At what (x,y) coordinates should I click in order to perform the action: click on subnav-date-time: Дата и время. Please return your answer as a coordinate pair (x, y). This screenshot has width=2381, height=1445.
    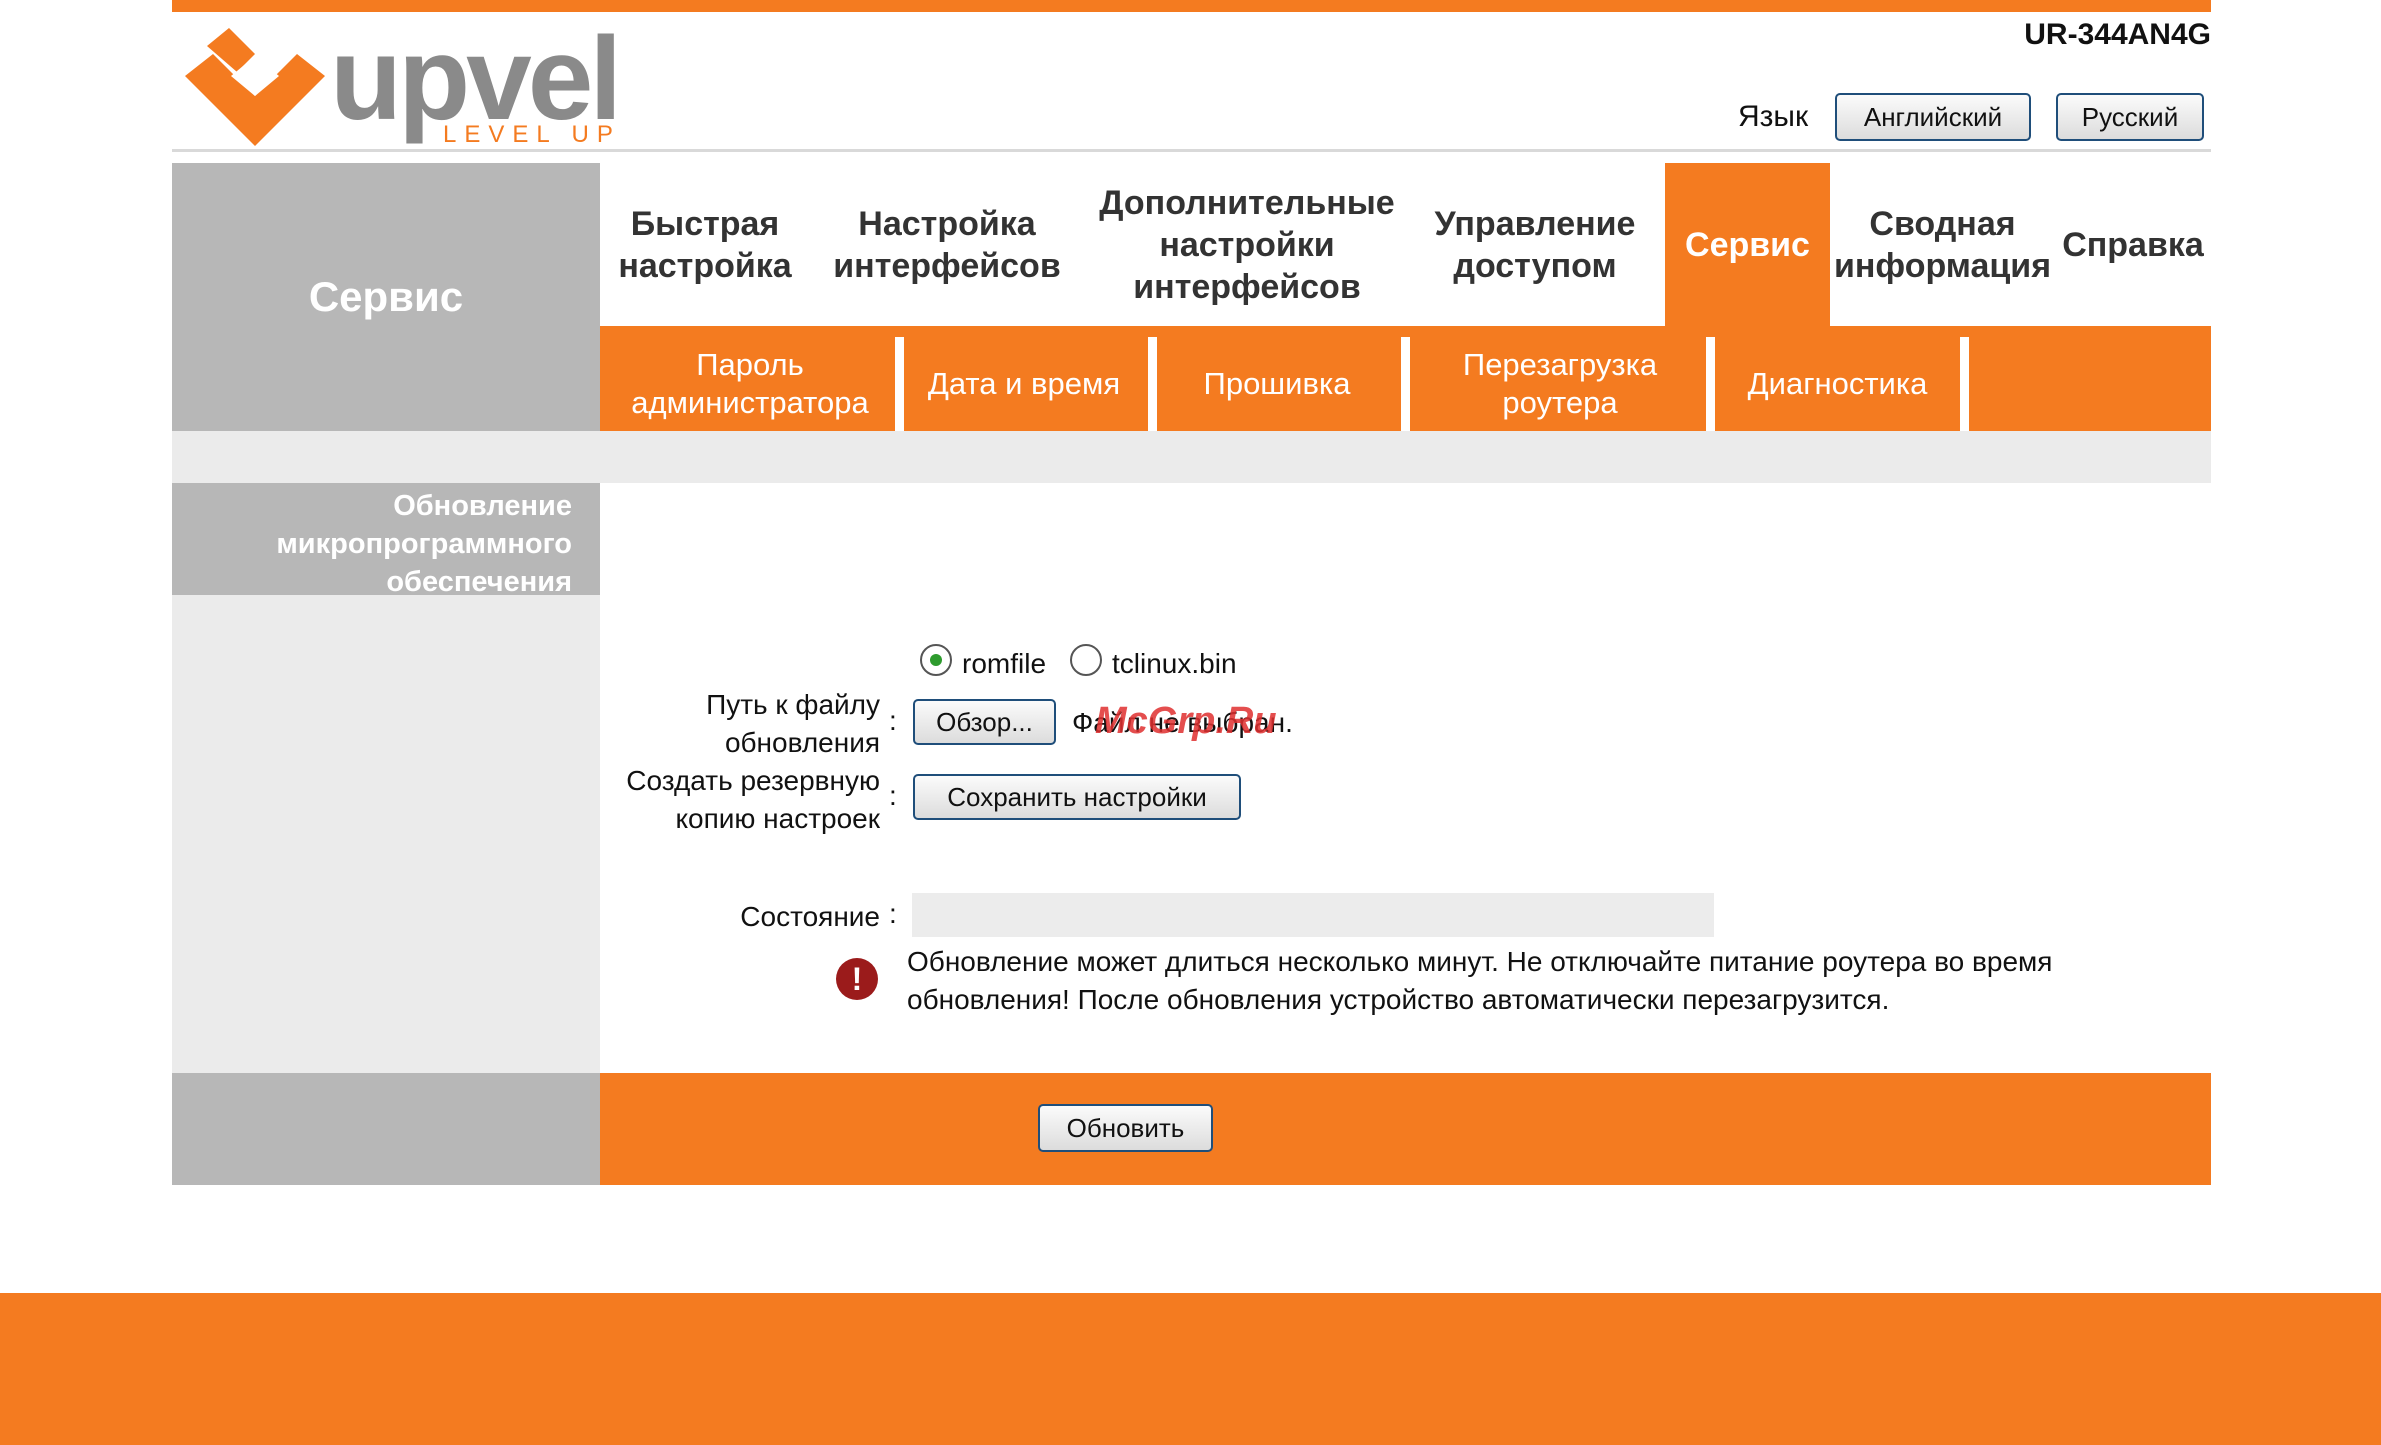
    Looking at the image, I should click on (1024, 384).